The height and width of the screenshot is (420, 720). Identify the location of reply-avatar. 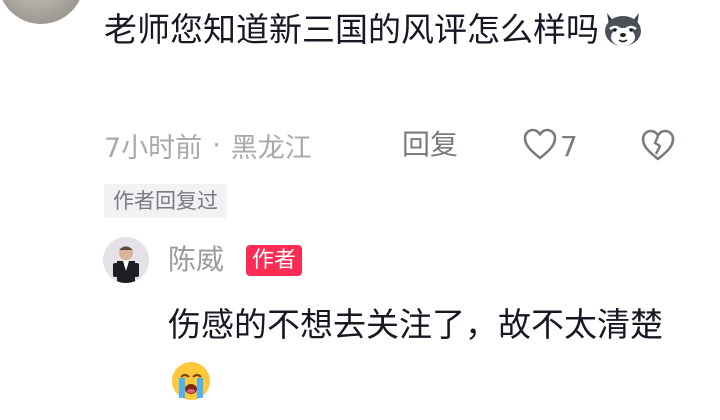
(126, 260).